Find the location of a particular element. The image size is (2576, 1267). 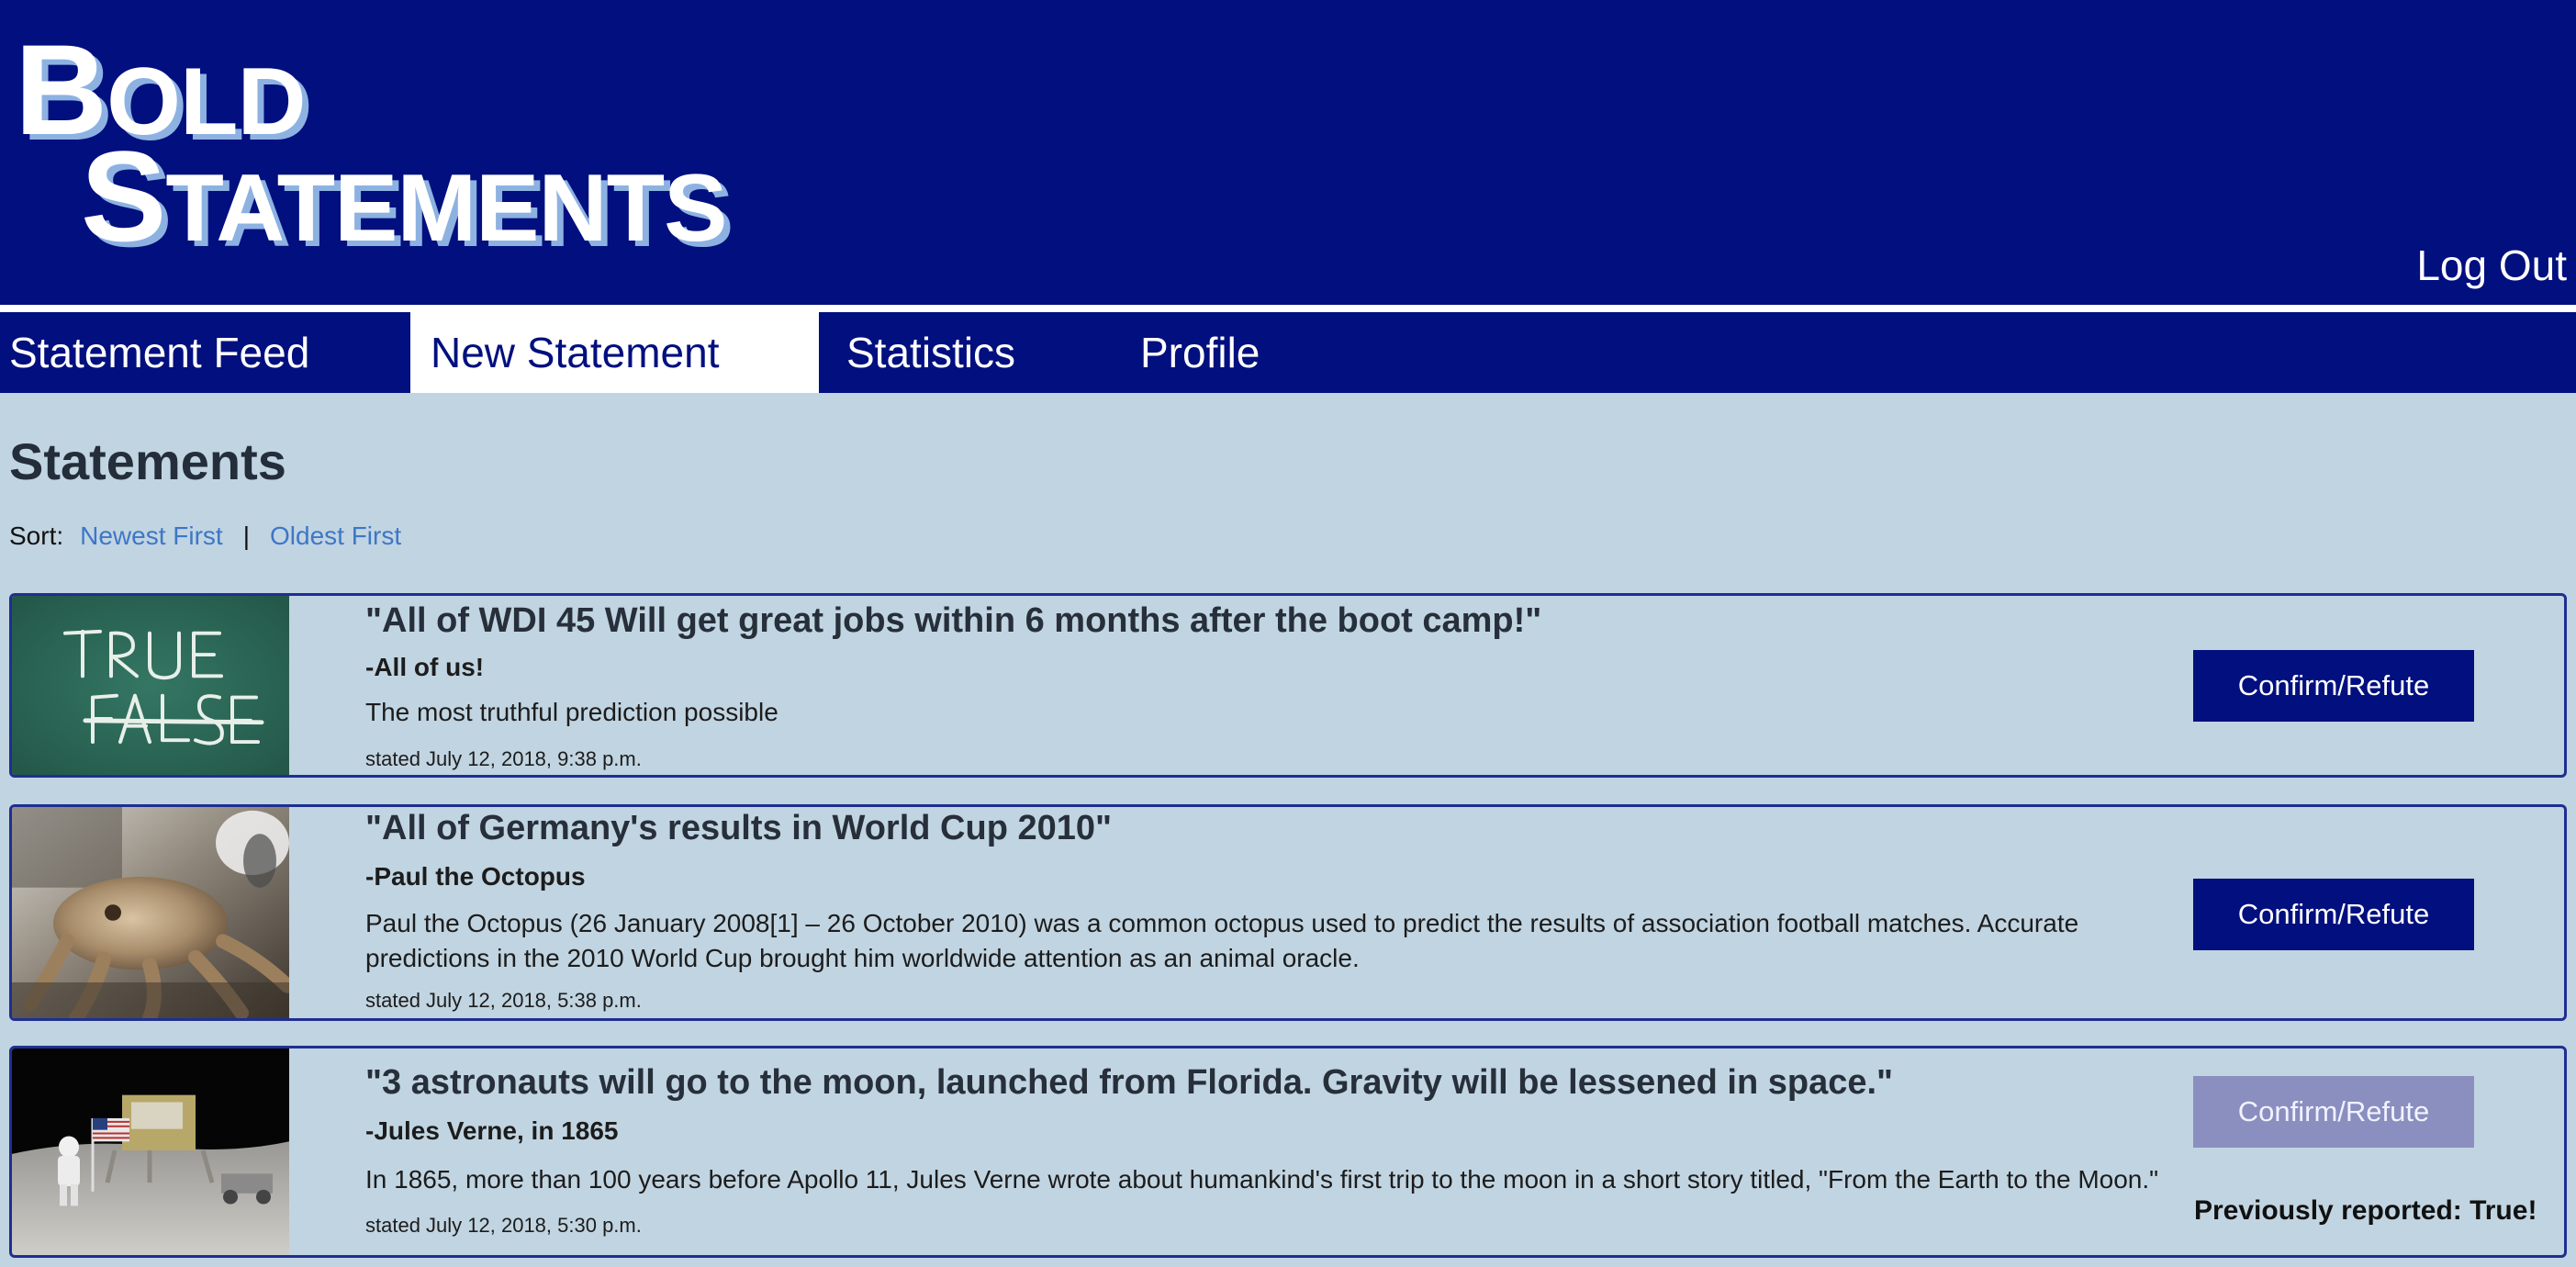

tab-new-statement: New Statement is located at coordinates (614, 352).